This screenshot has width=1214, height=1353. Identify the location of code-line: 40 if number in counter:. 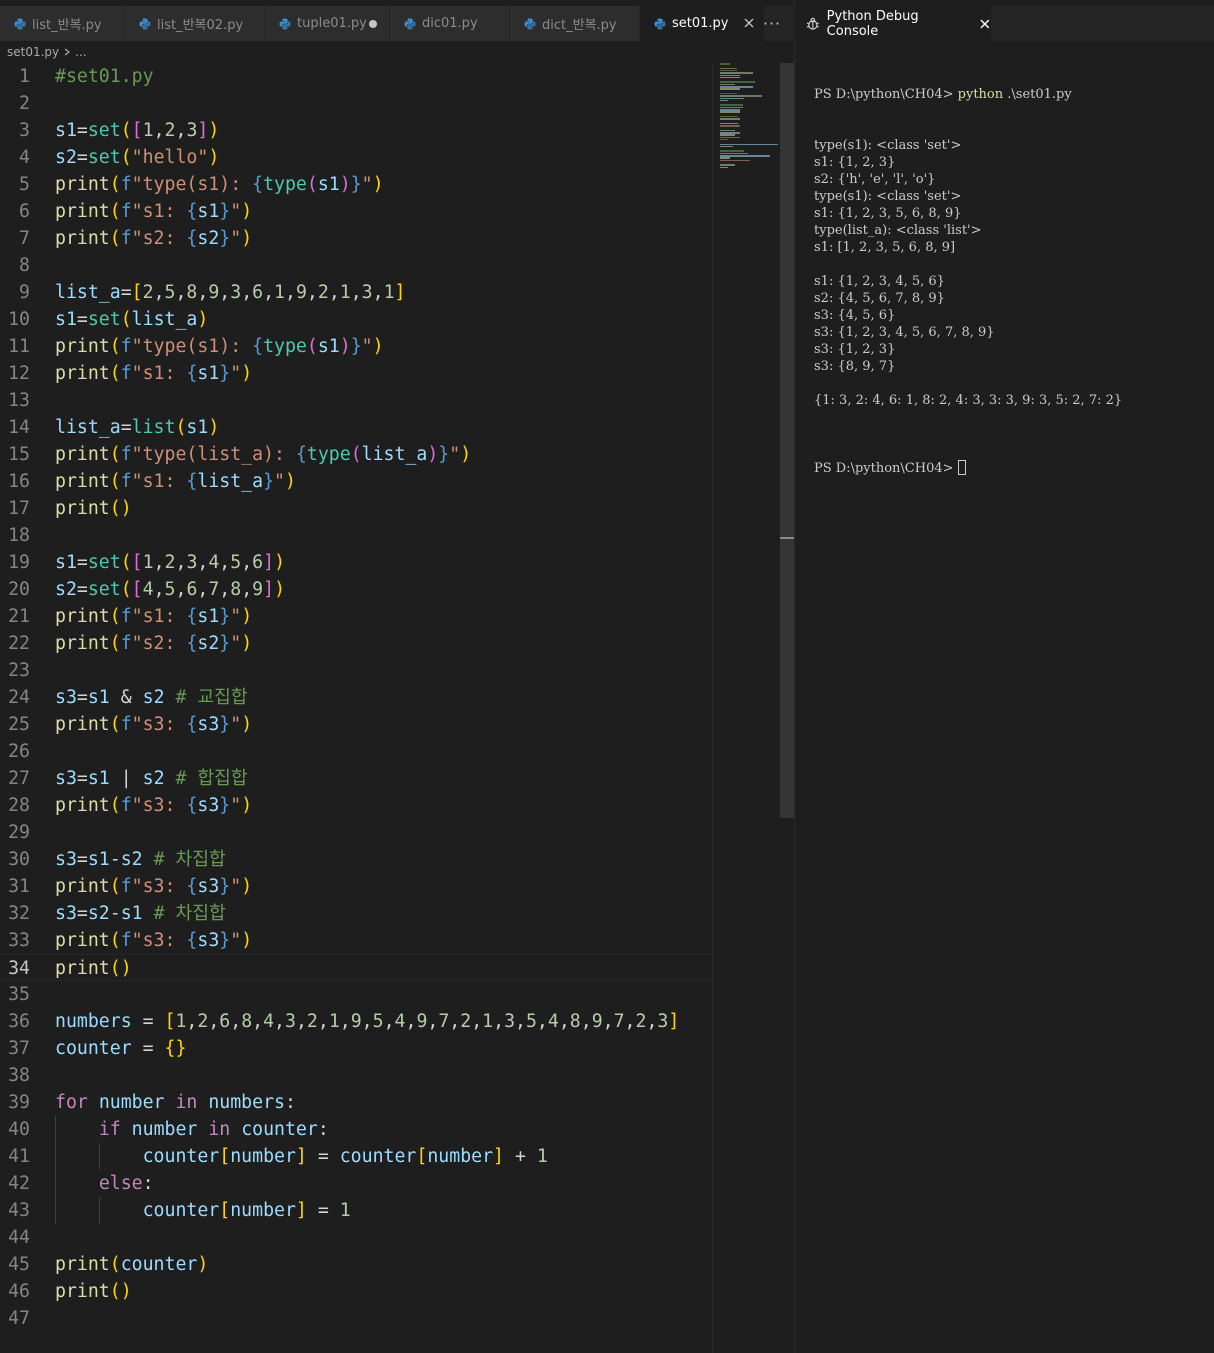
(356, 1129).